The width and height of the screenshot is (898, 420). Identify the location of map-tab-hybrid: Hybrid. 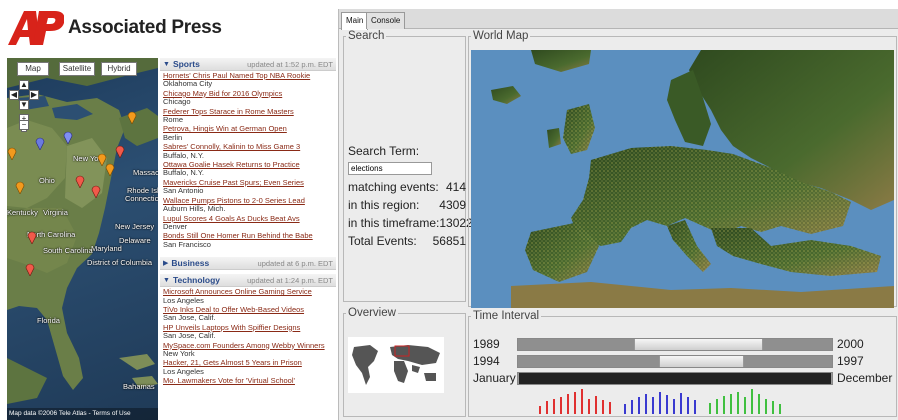
(119, 69).